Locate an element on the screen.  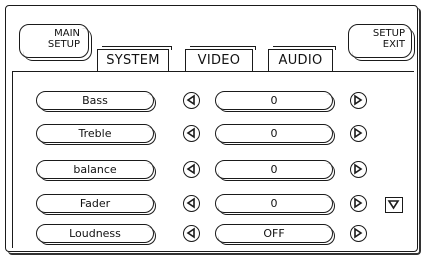
tab-video: VIDEO is located at coordinates (220, 58).